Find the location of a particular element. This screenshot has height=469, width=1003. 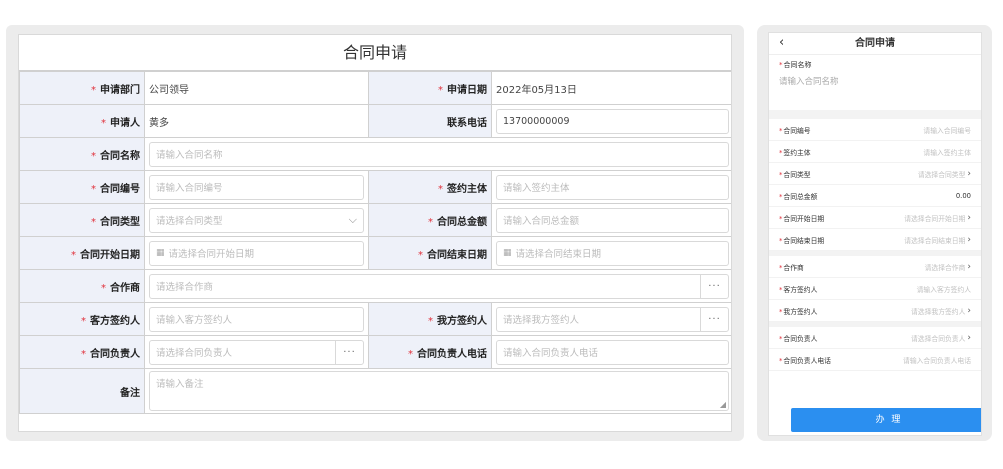

mobile-footer: 办 理 is located at coordinates (875, 420).